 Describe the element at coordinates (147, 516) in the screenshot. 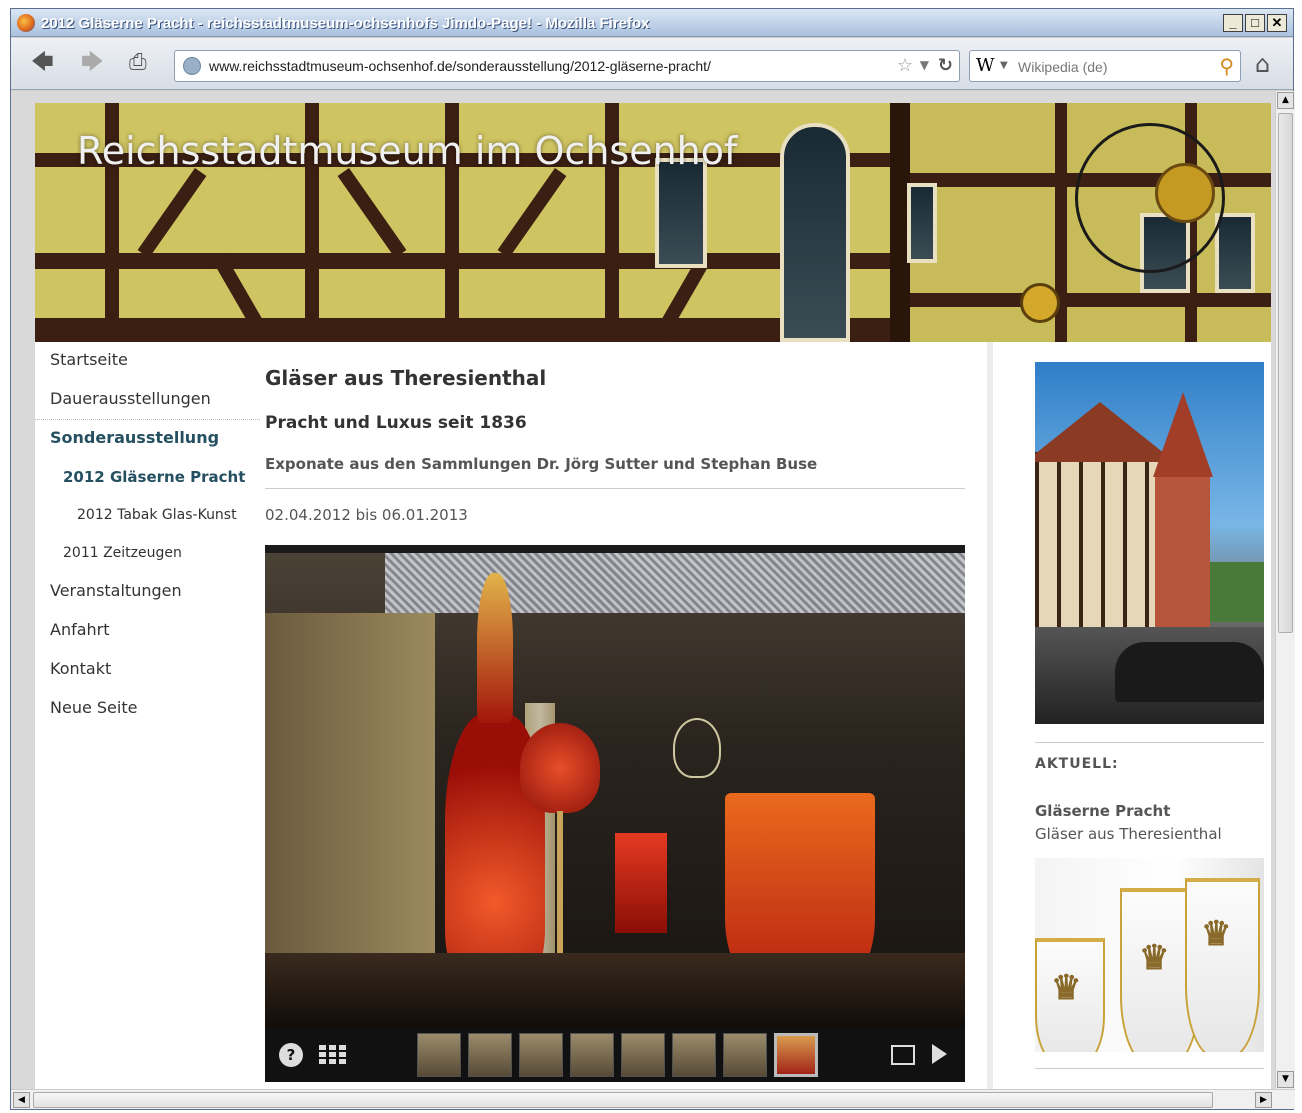

I see `nav-item-2012-tabak-glas-kunst: 2012 Tabak Glas-Kunst` at that location.